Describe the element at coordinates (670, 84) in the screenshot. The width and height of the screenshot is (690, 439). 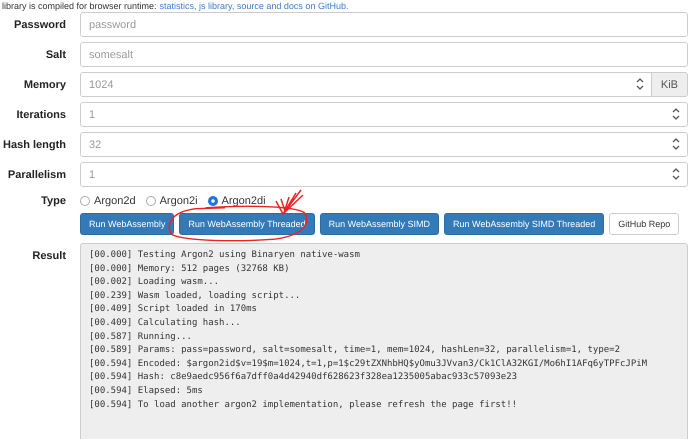
I see `unit-addon: KiB` at that location.